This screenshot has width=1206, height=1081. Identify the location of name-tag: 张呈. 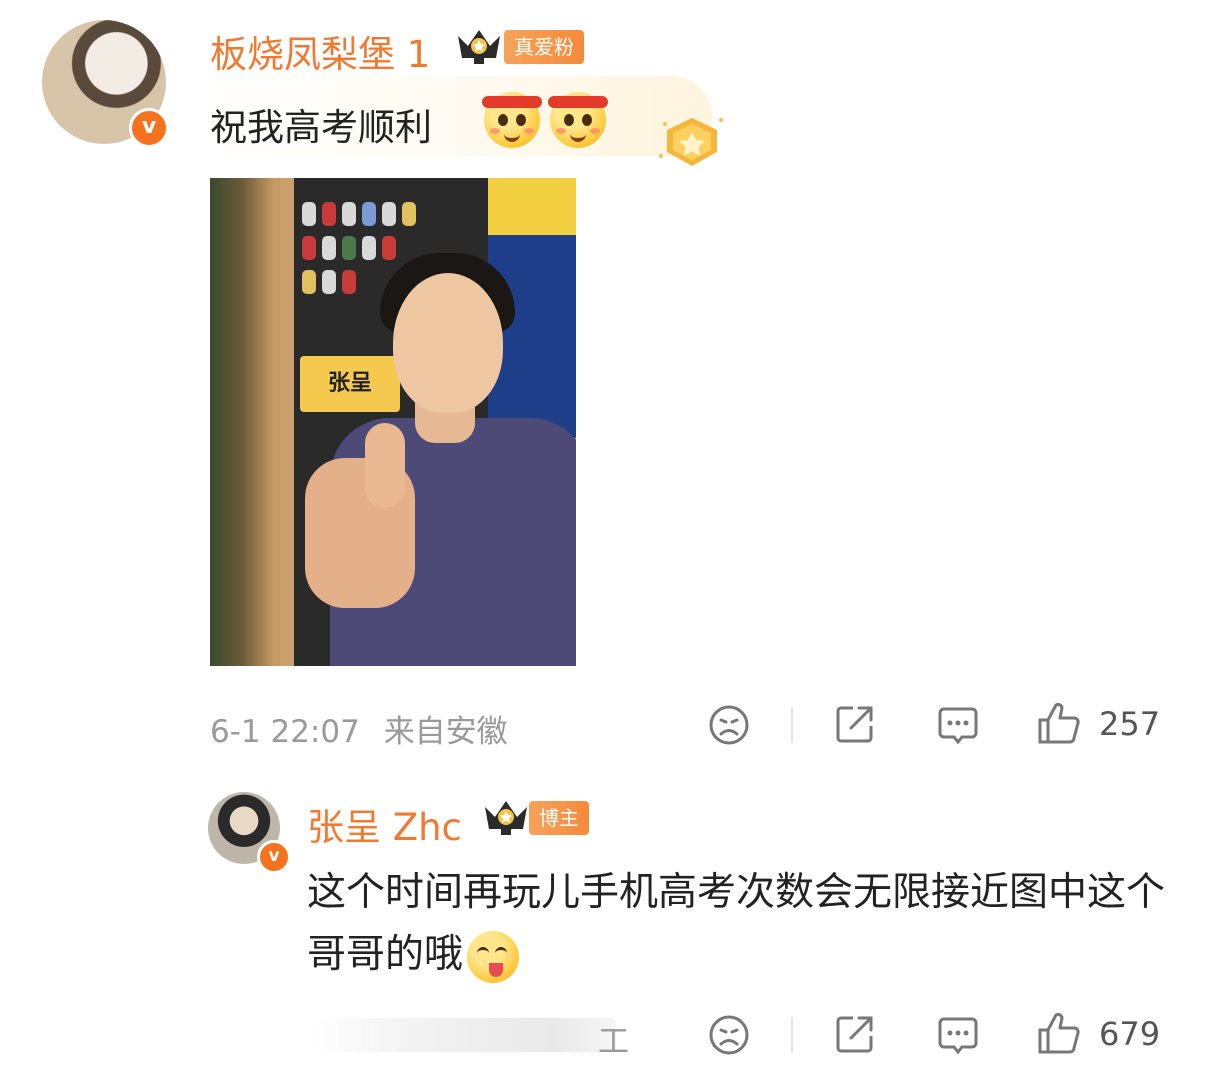
(350, 384).